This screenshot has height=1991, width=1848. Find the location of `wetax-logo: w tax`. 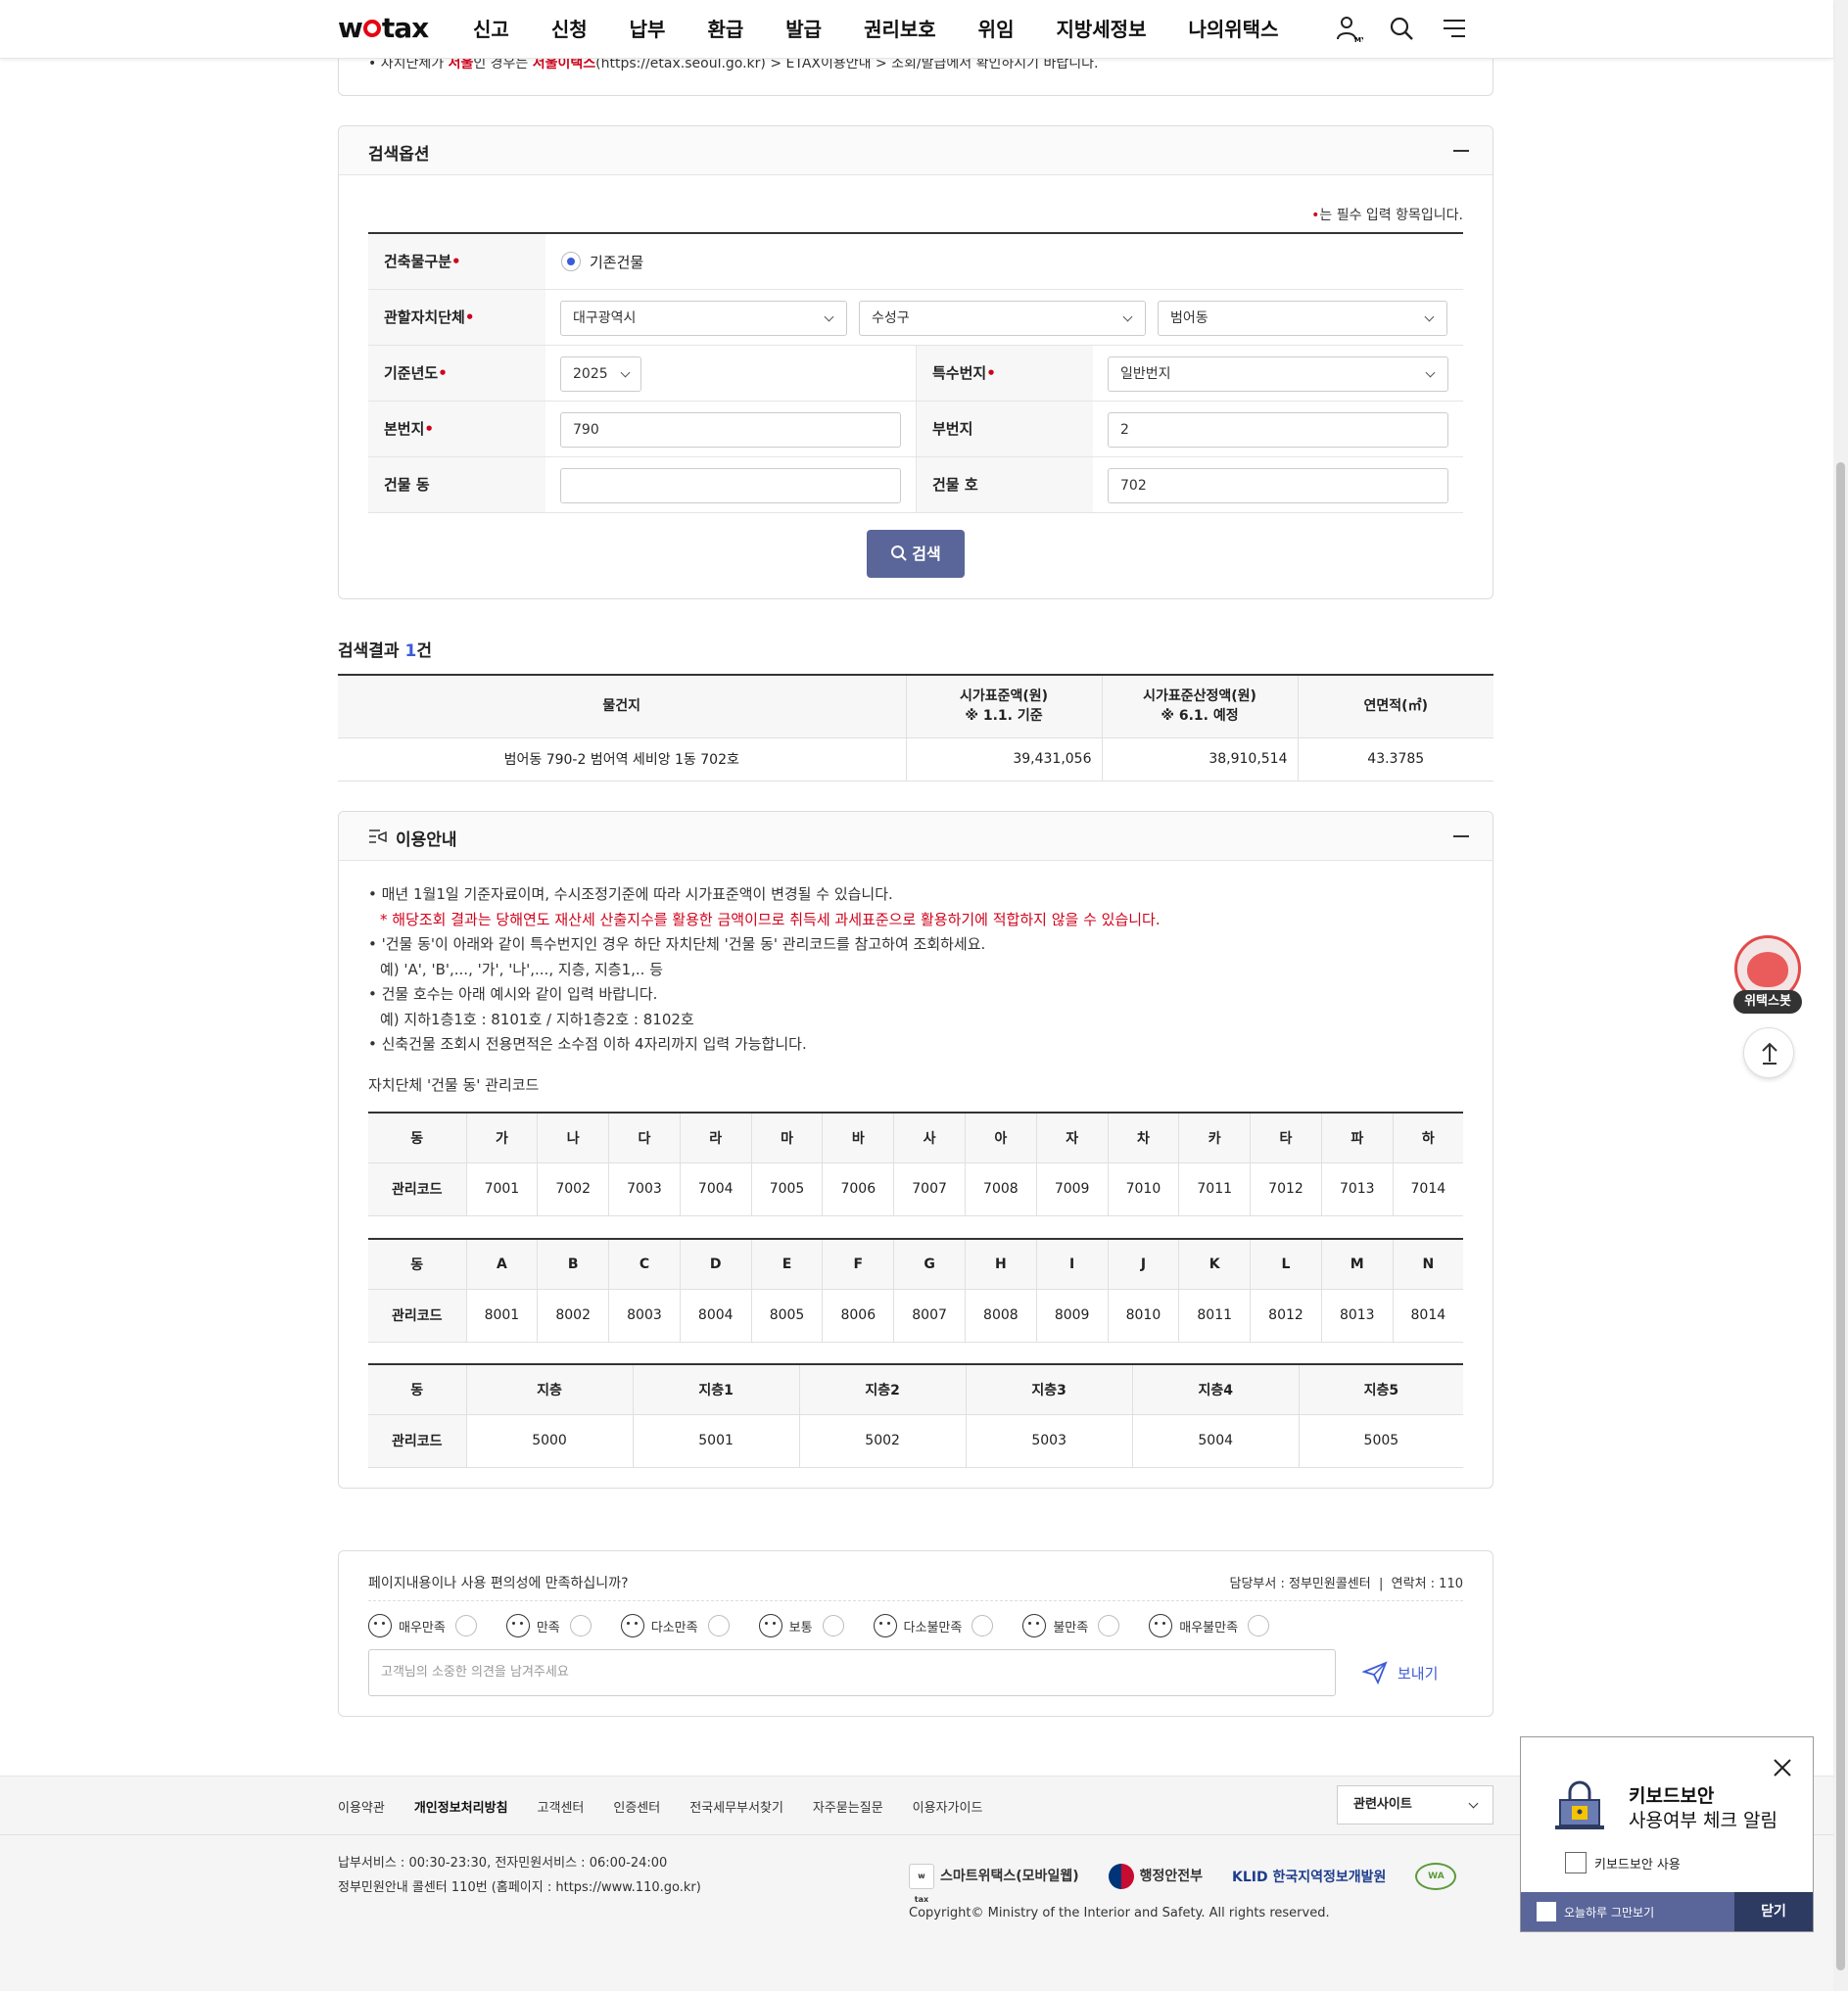

wetax-logo: w tax is located at coordinates (383, 28).